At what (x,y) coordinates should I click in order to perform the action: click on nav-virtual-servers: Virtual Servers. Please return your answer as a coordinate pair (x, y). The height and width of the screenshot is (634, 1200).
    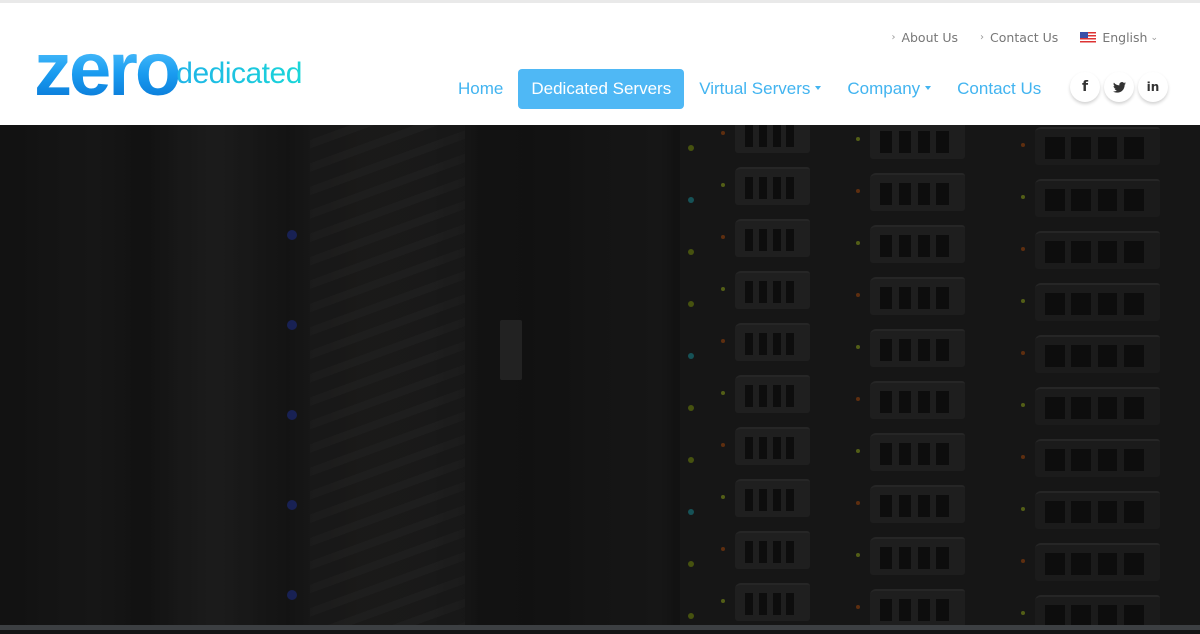
    Looking at the image, I should click on (760, 89).